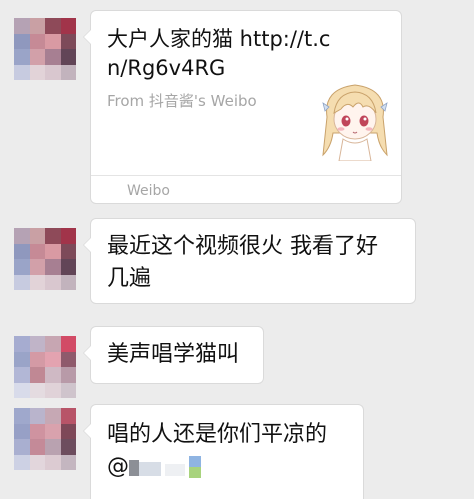  I want to click on link-card-footer-app: Weibo, so click(148, 191).